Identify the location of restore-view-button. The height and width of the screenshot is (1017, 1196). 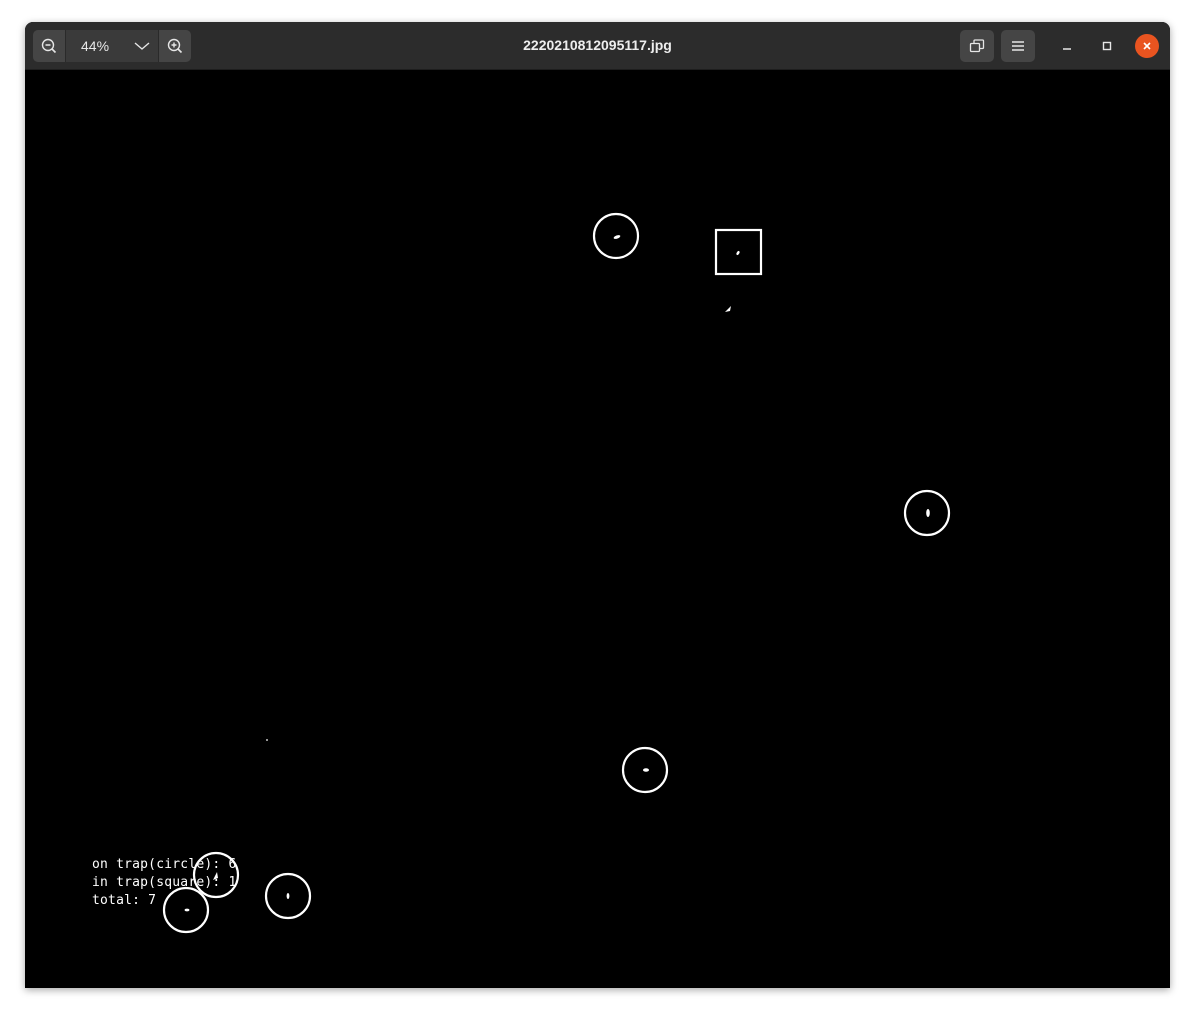
(977, 46).